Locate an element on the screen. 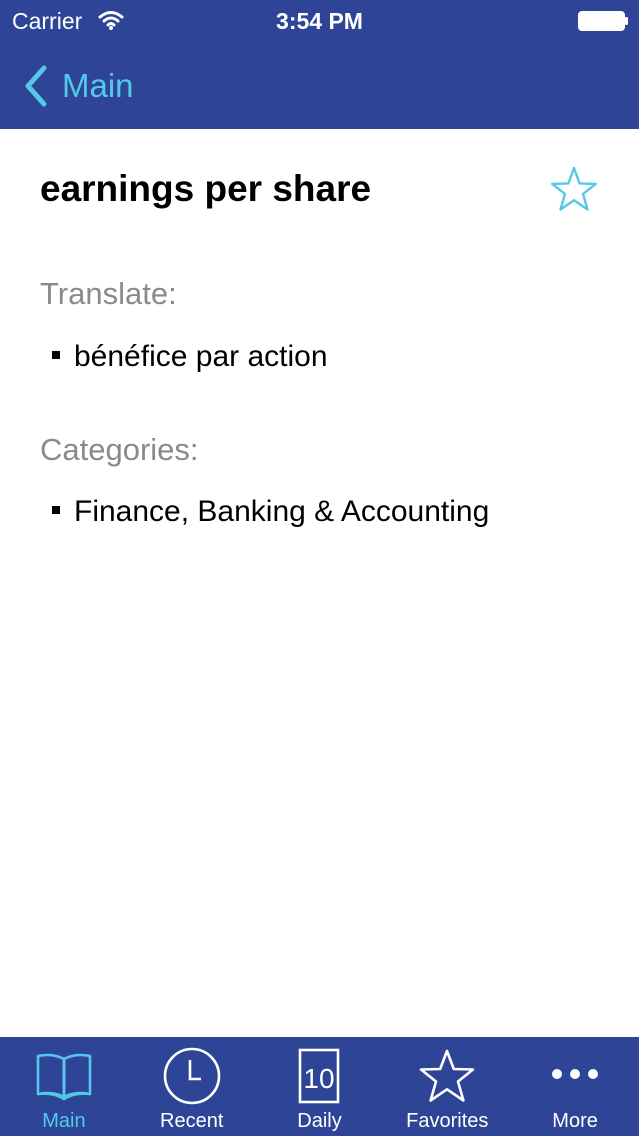 The image size is (639, 1136). top-bar: Carrier 3:54 PM Main is located at coordinates (319, 64).